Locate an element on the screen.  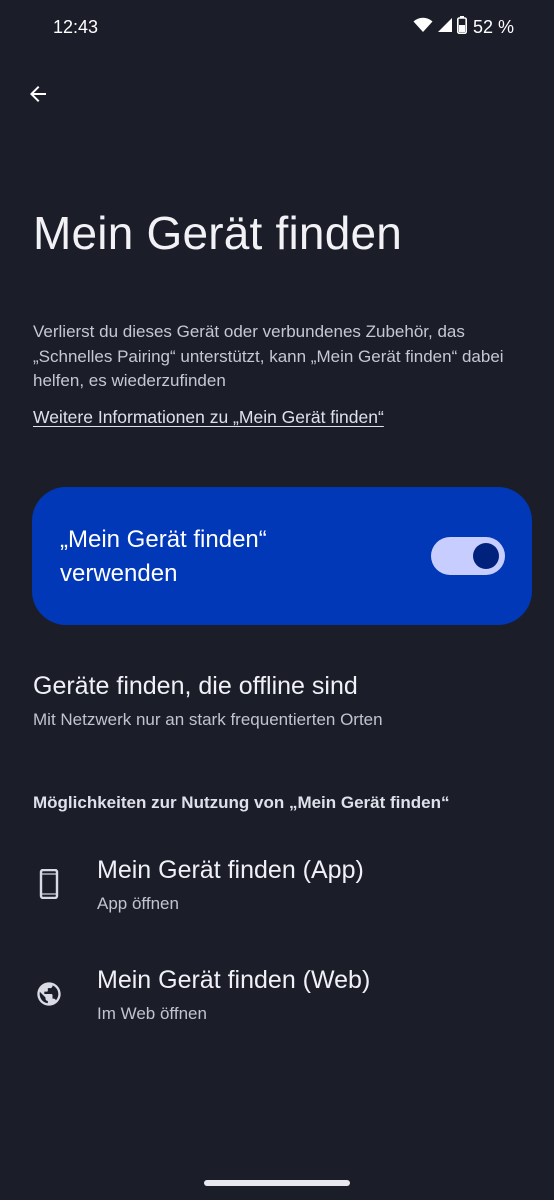
use-find-my-device-toggle-card: „Mein Gerät finden“ verwenden is located at coordinates (282, 556).